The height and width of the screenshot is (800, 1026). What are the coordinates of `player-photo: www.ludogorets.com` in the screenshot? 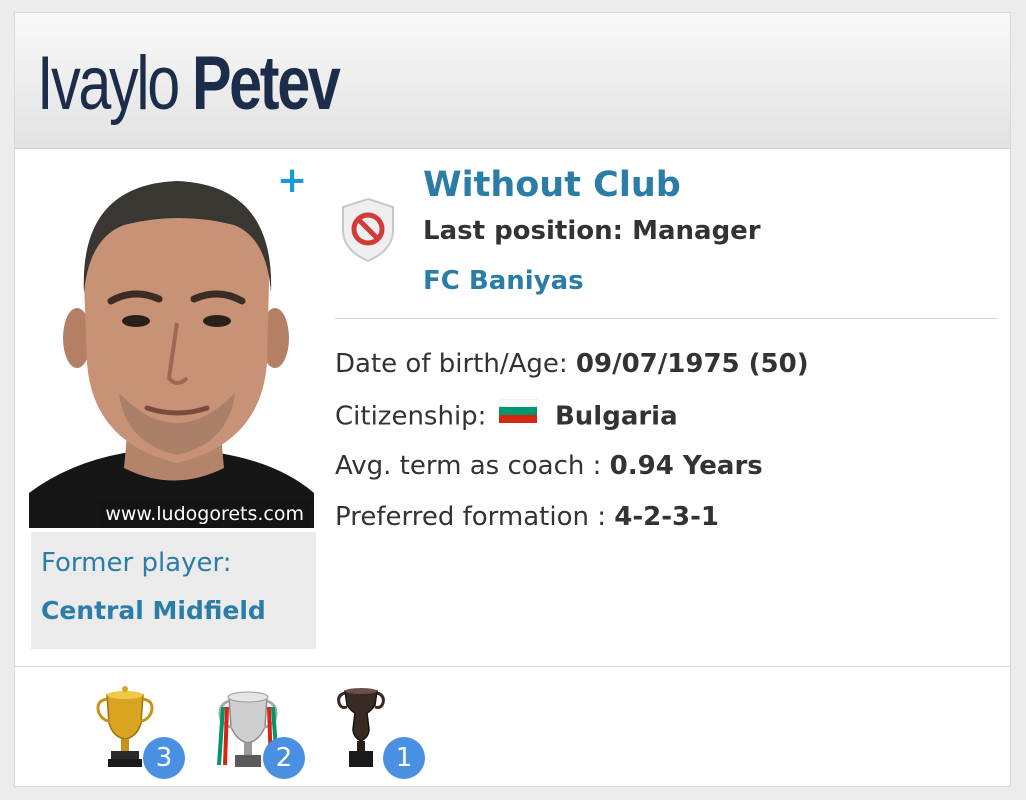 It's located at (171, 345).